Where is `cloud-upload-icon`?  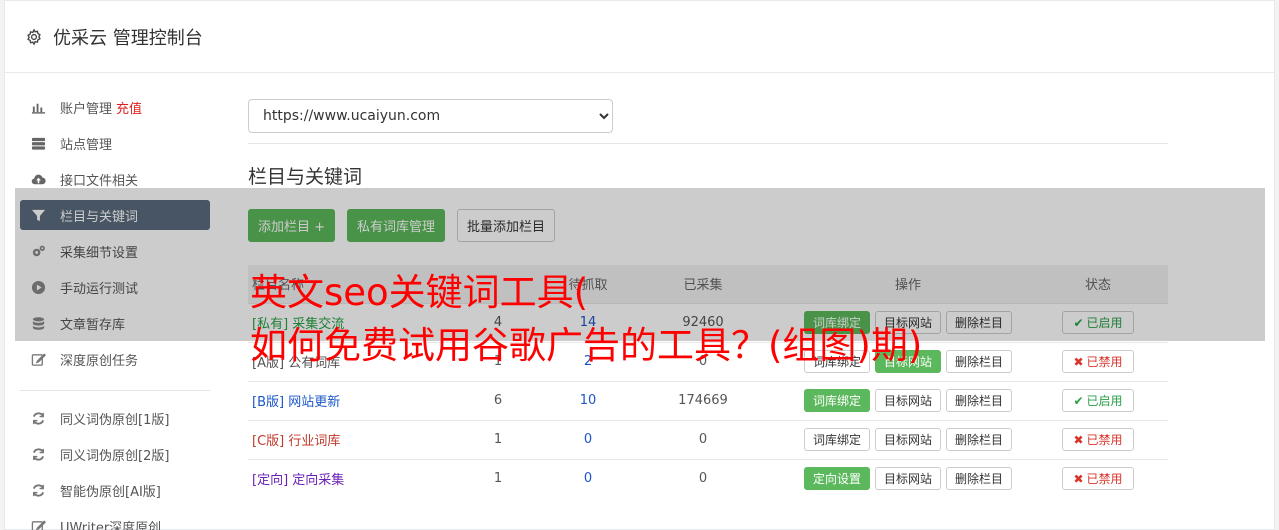 cloud-upload-icon is located at coordinates (38, 179).